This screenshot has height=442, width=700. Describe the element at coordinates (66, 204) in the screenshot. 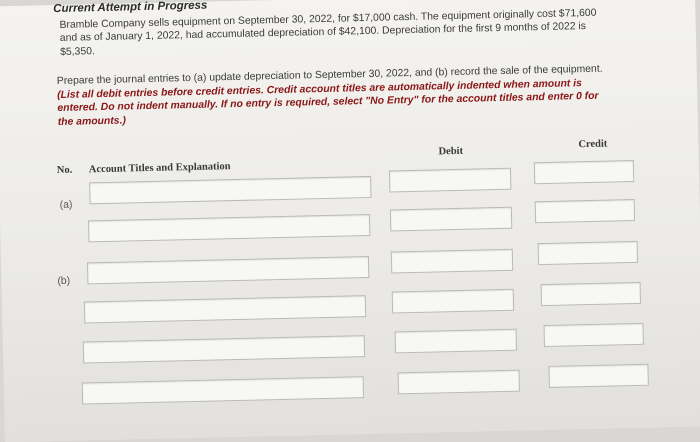

I see `entry-label-a: (a)` at that location.